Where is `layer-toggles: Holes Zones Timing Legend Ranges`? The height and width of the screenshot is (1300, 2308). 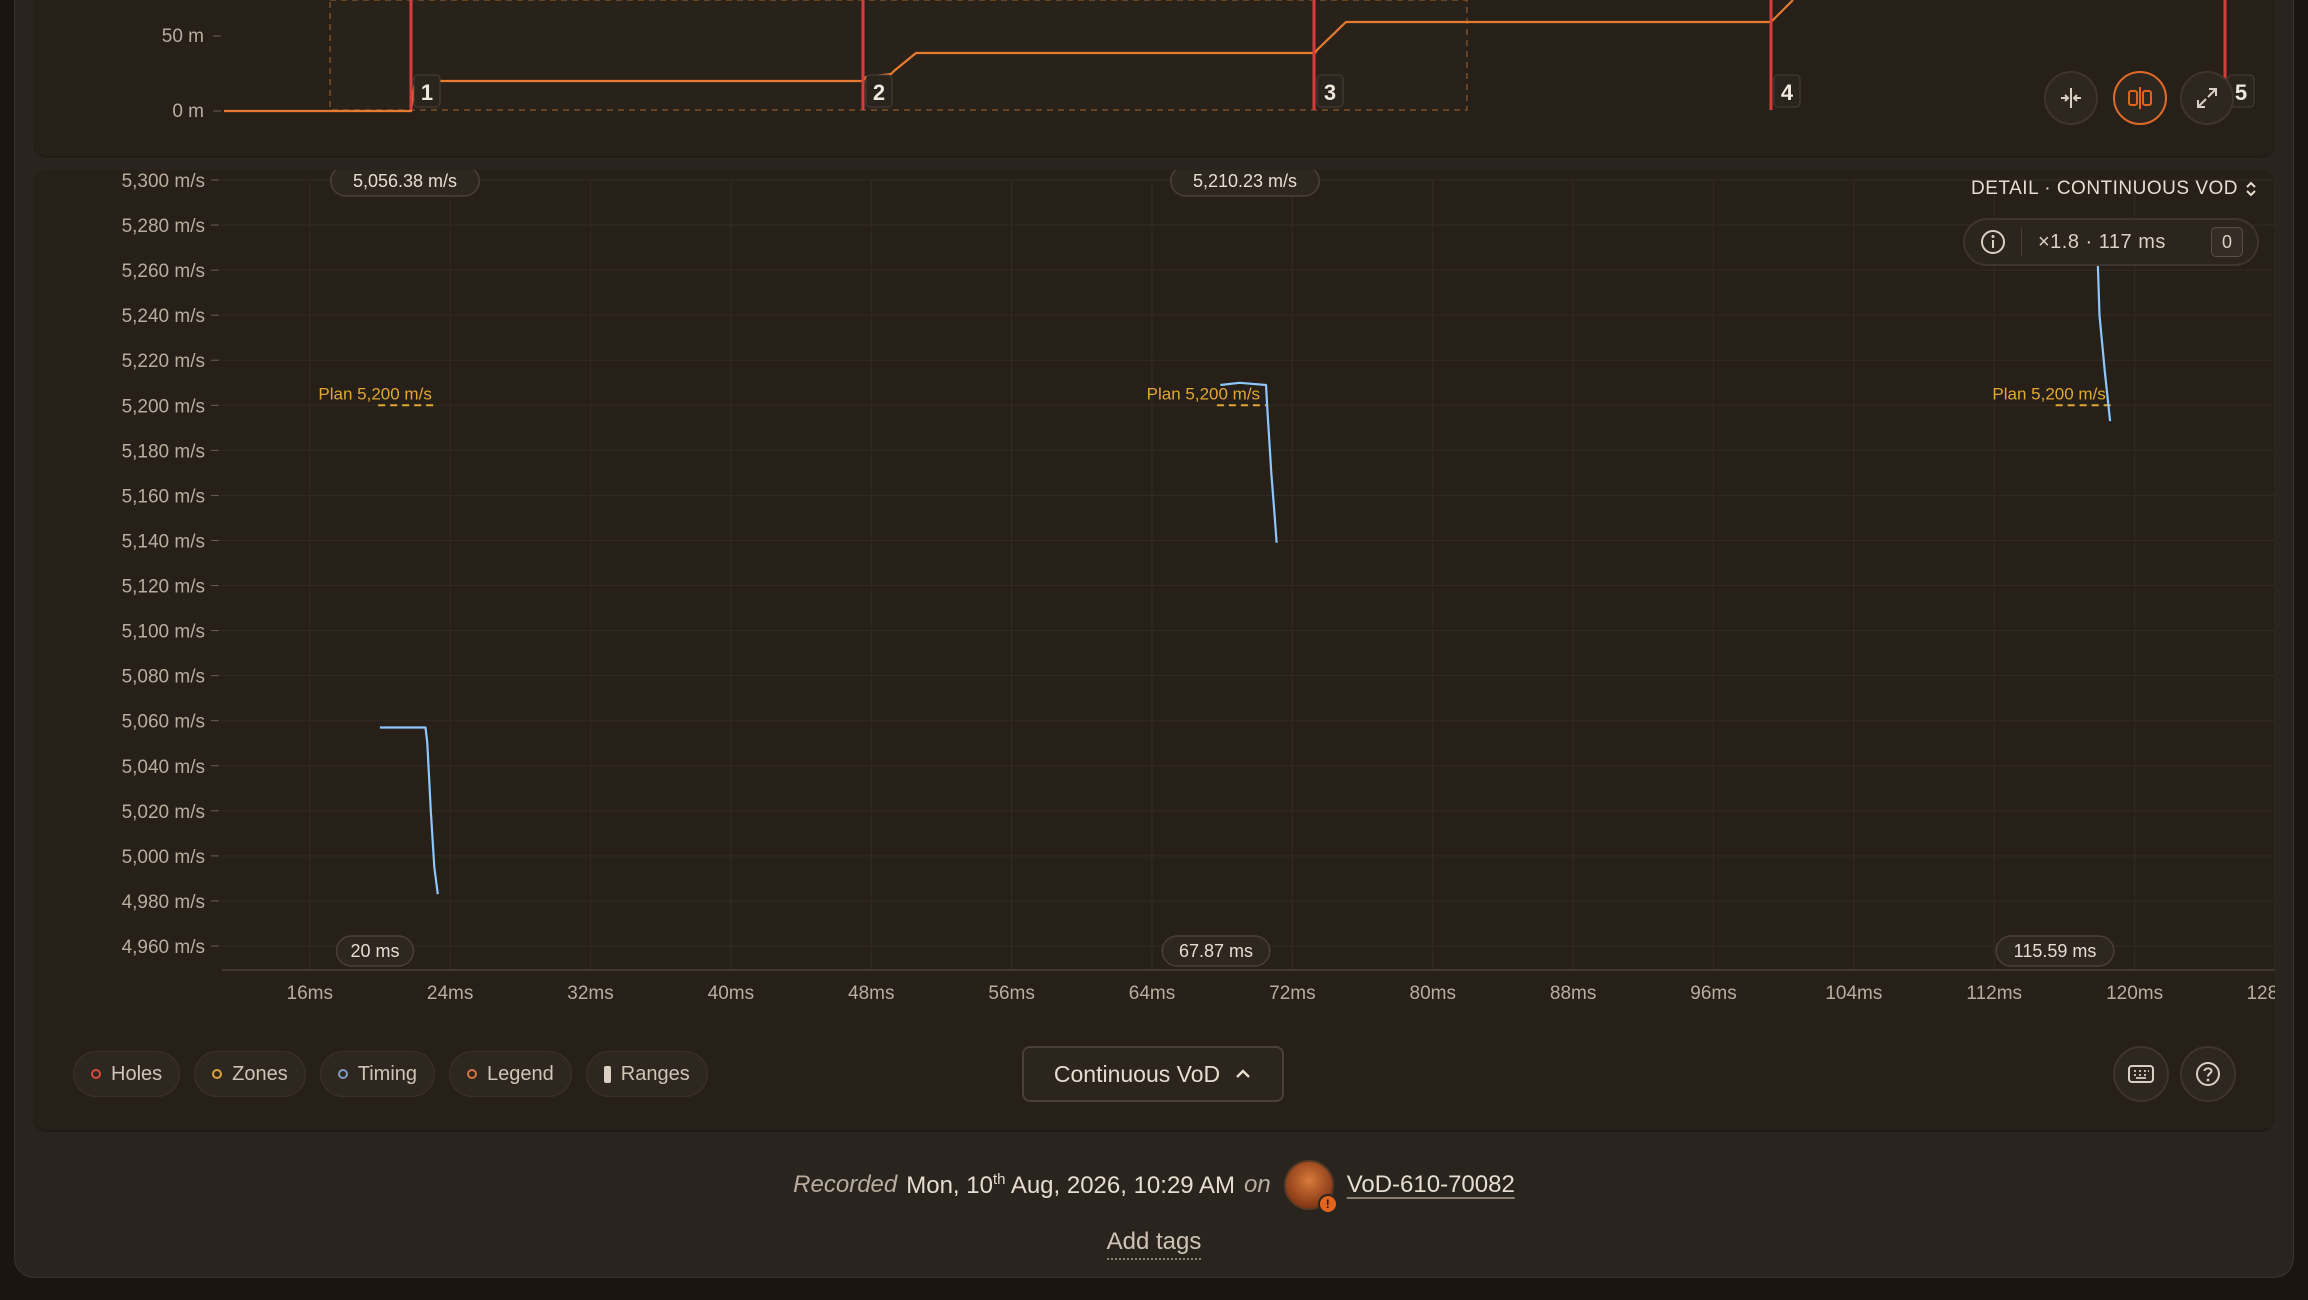
layer-toggles: Holes Zones Timing Legend Ranges is located at coordinates (390, 1074).